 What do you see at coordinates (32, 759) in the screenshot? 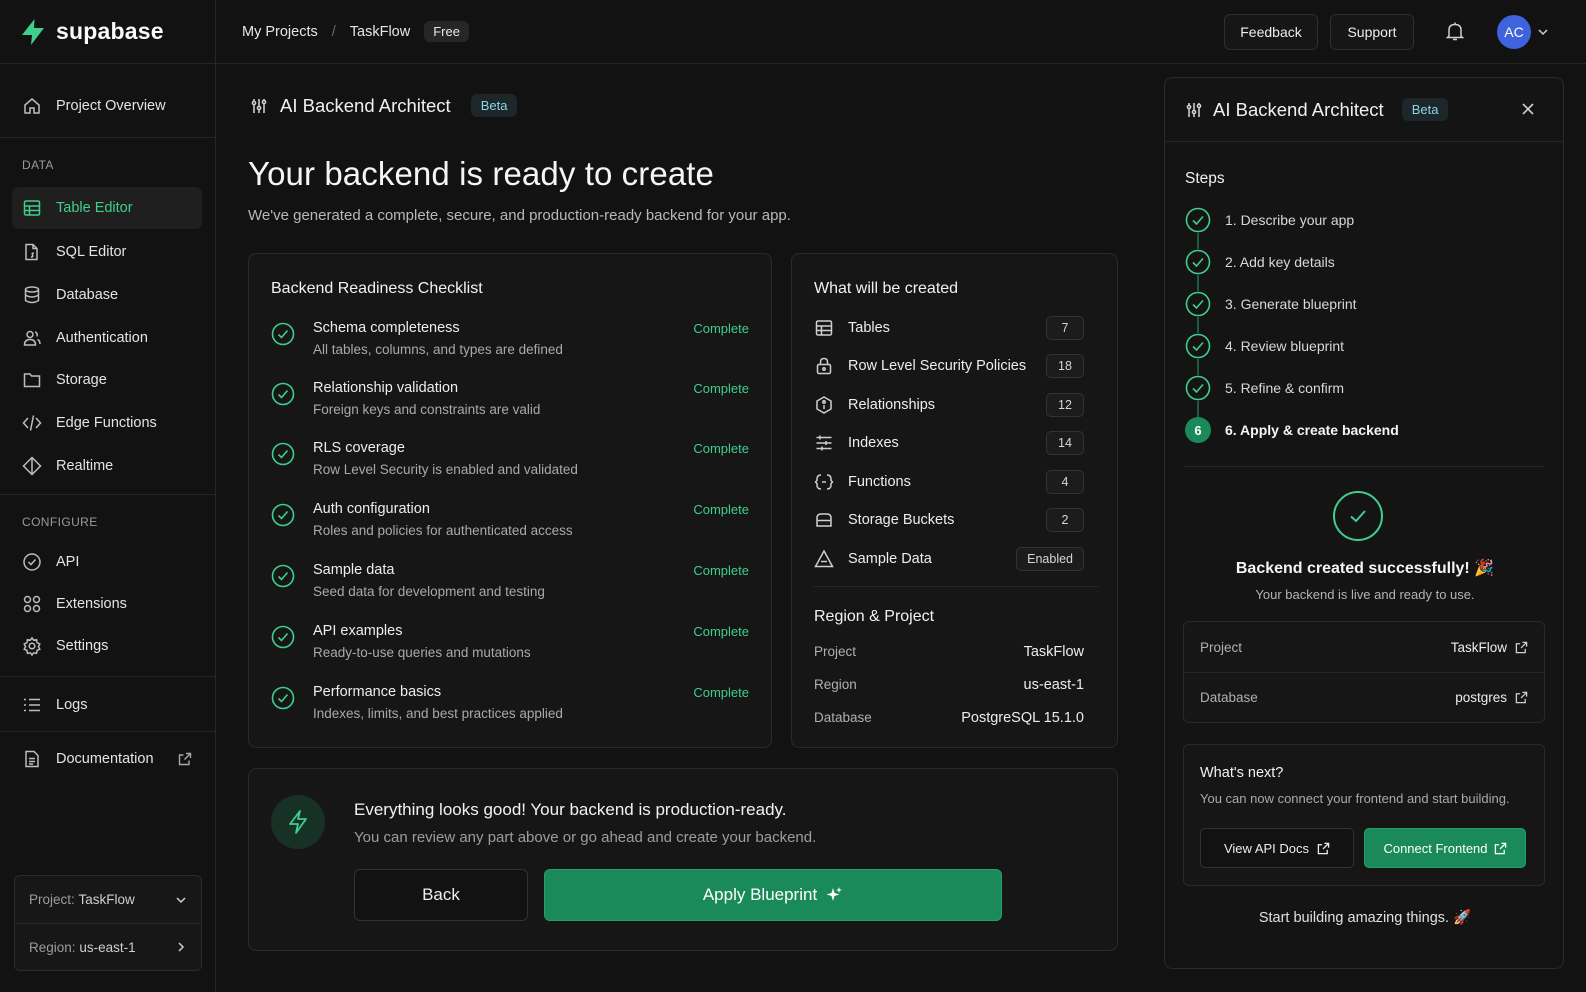
I see `document-icon` at bounding box center [32, 759].